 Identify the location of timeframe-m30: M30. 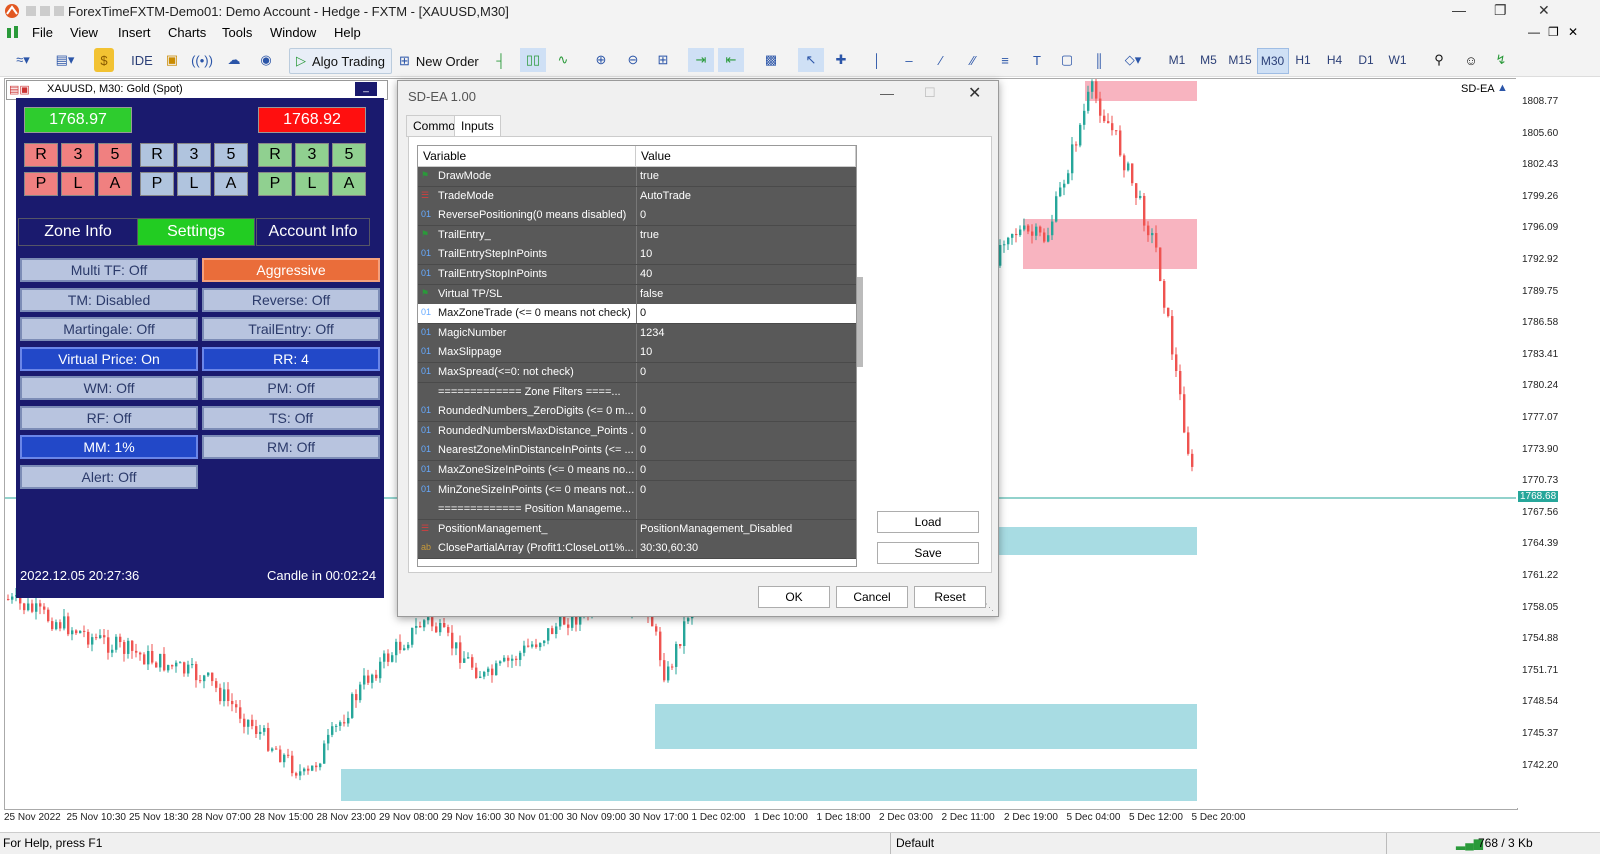
(1272, 61).